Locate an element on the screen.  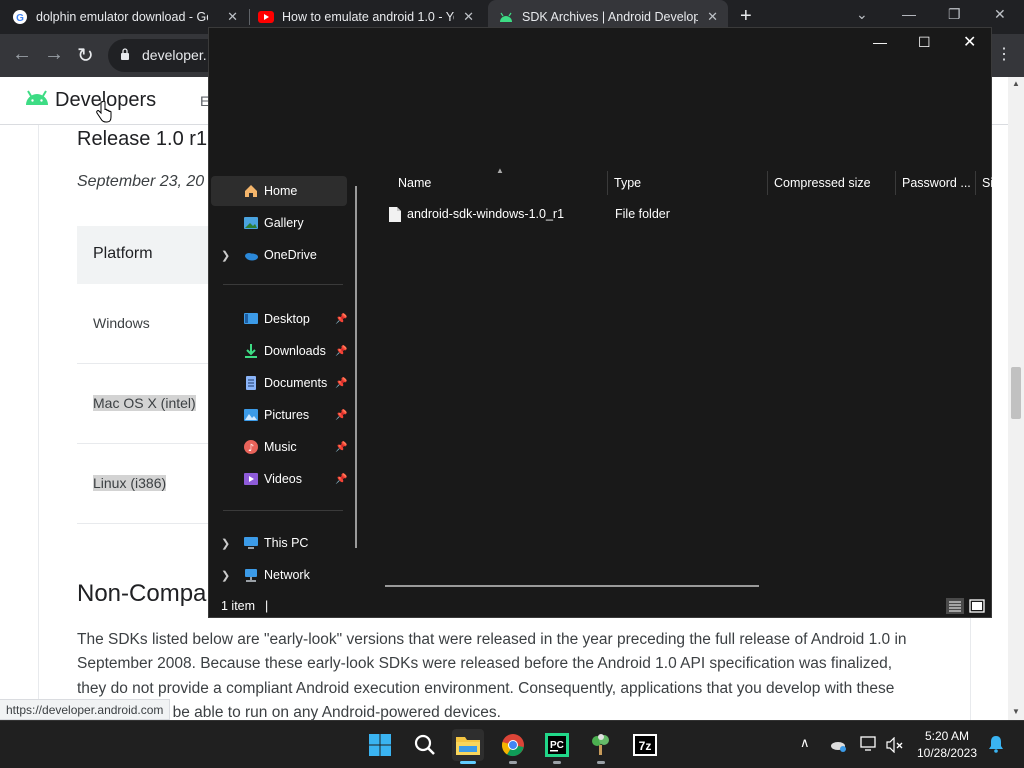
file-icon is located at coordinates (395, 214).